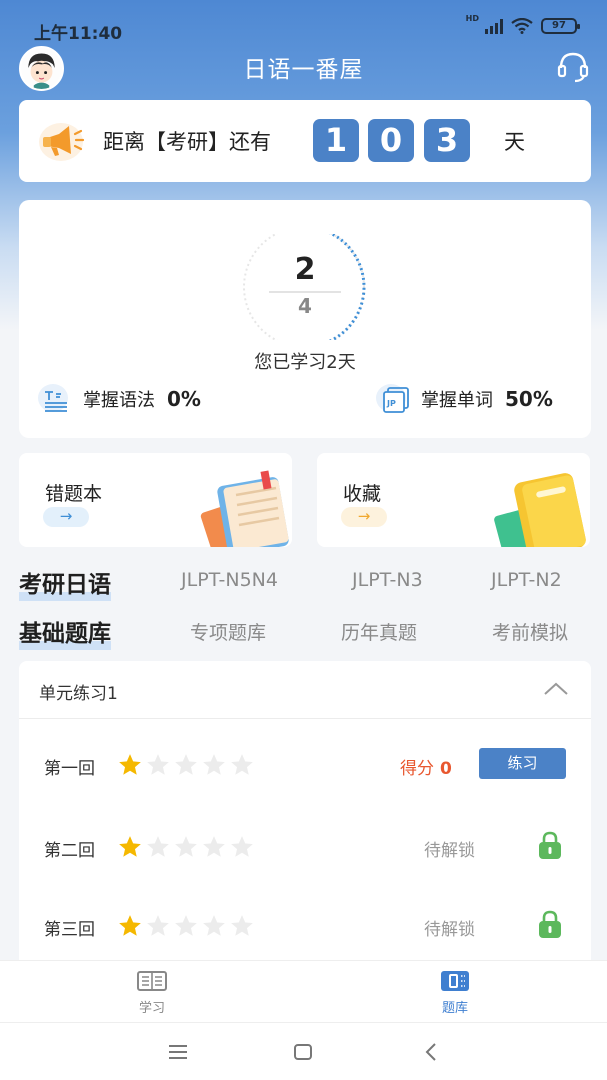 This screenshot has height=1080, width=607. I want to click on words-label: 掌握单词, so click(457, 400).